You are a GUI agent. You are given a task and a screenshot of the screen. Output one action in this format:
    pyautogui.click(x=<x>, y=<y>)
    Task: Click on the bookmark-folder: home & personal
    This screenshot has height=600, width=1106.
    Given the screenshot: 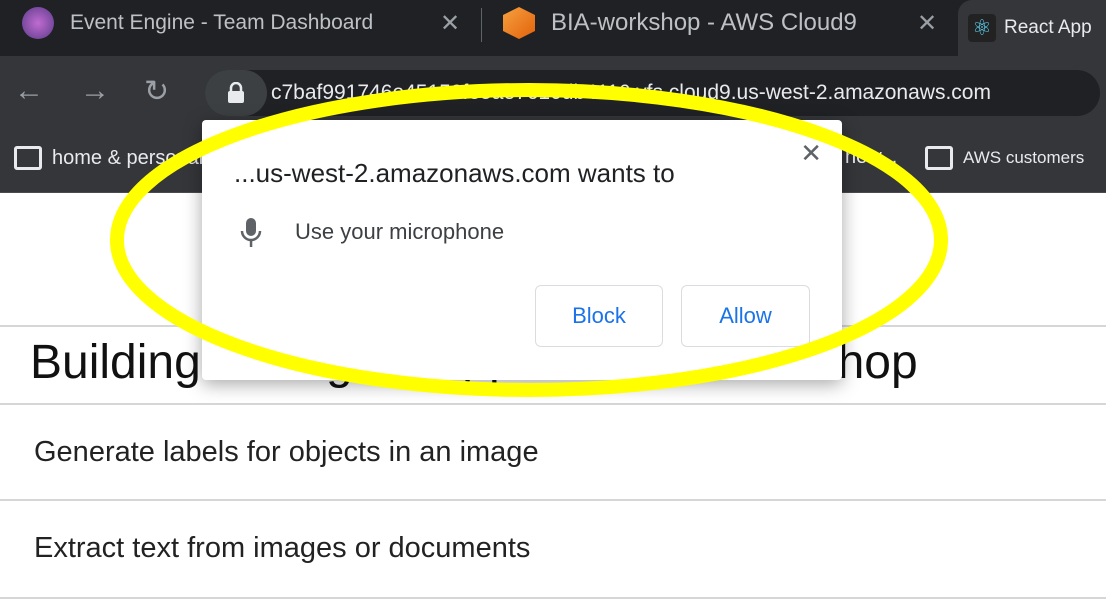 What is the action you would take?
    pyautogui.click(x=108, y=158)
    